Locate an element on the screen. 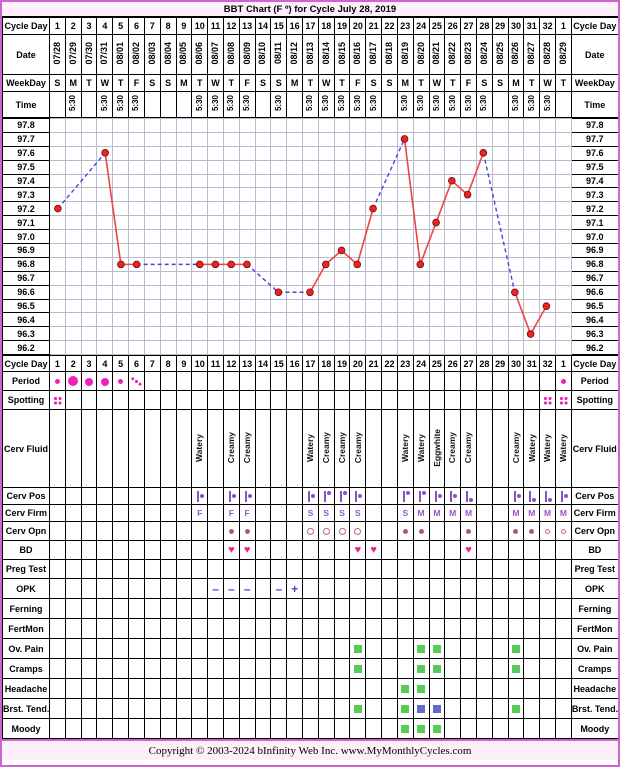 The width and height of the screenshot is (620, 767). opk-cell: – is located at coordinates (215, 589).